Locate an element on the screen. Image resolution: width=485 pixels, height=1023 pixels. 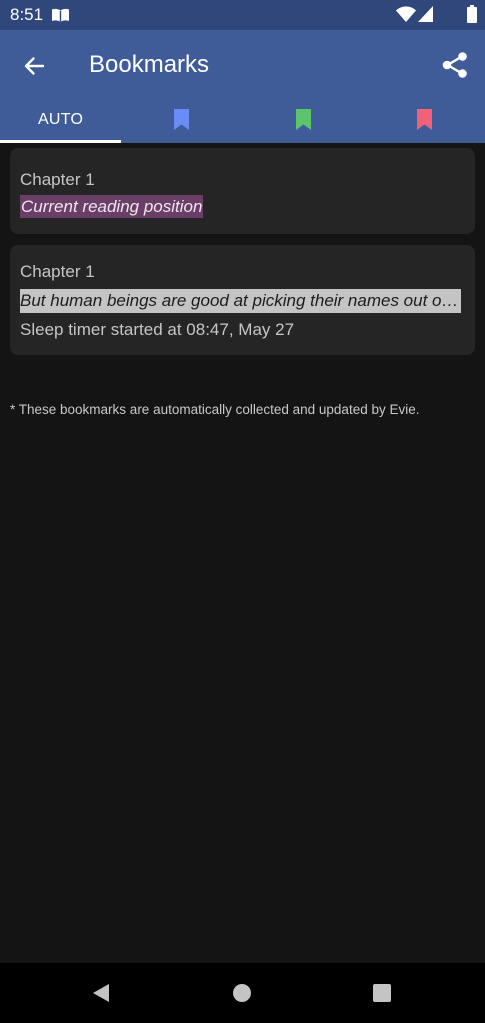
nav-recents-button is located at coordinates (382, 993).